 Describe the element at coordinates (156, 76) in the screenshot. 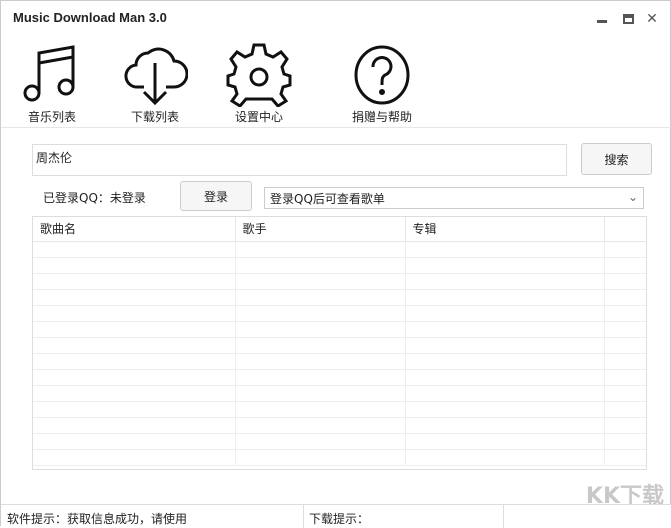

I see `cloud-download-icon` at that location.